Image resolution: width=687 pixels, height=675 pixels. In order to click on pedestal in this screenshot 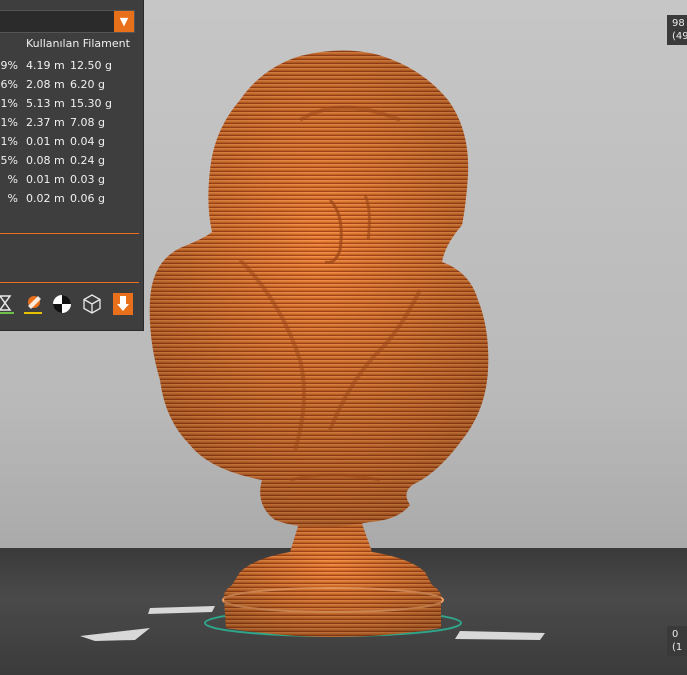, I will do `click(333, 577)`.